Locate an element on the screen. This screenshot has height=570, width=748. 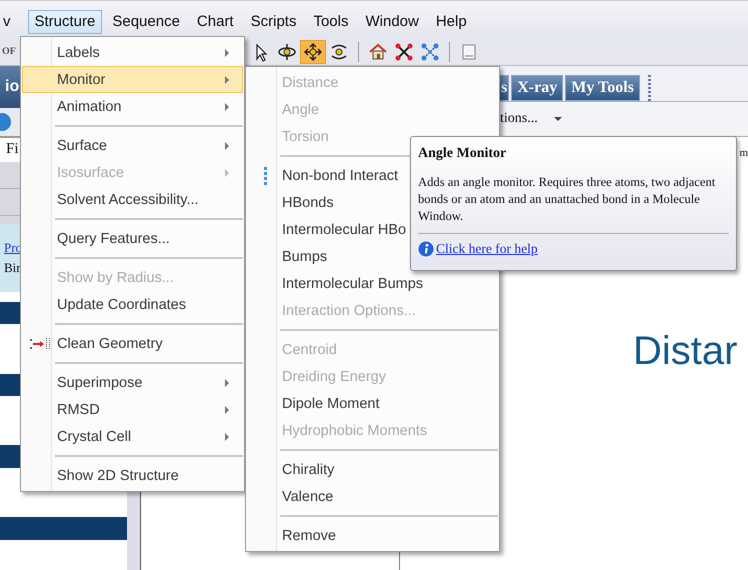
move-icon is located at coordinates (312, 52).